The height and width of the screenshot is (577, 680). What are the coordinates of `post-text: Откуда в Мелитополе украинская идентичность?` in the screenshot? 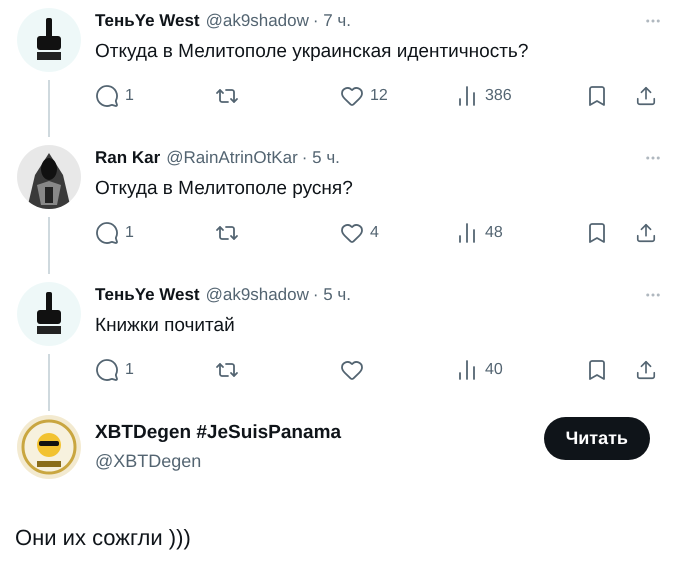 It's located at (312, 52).